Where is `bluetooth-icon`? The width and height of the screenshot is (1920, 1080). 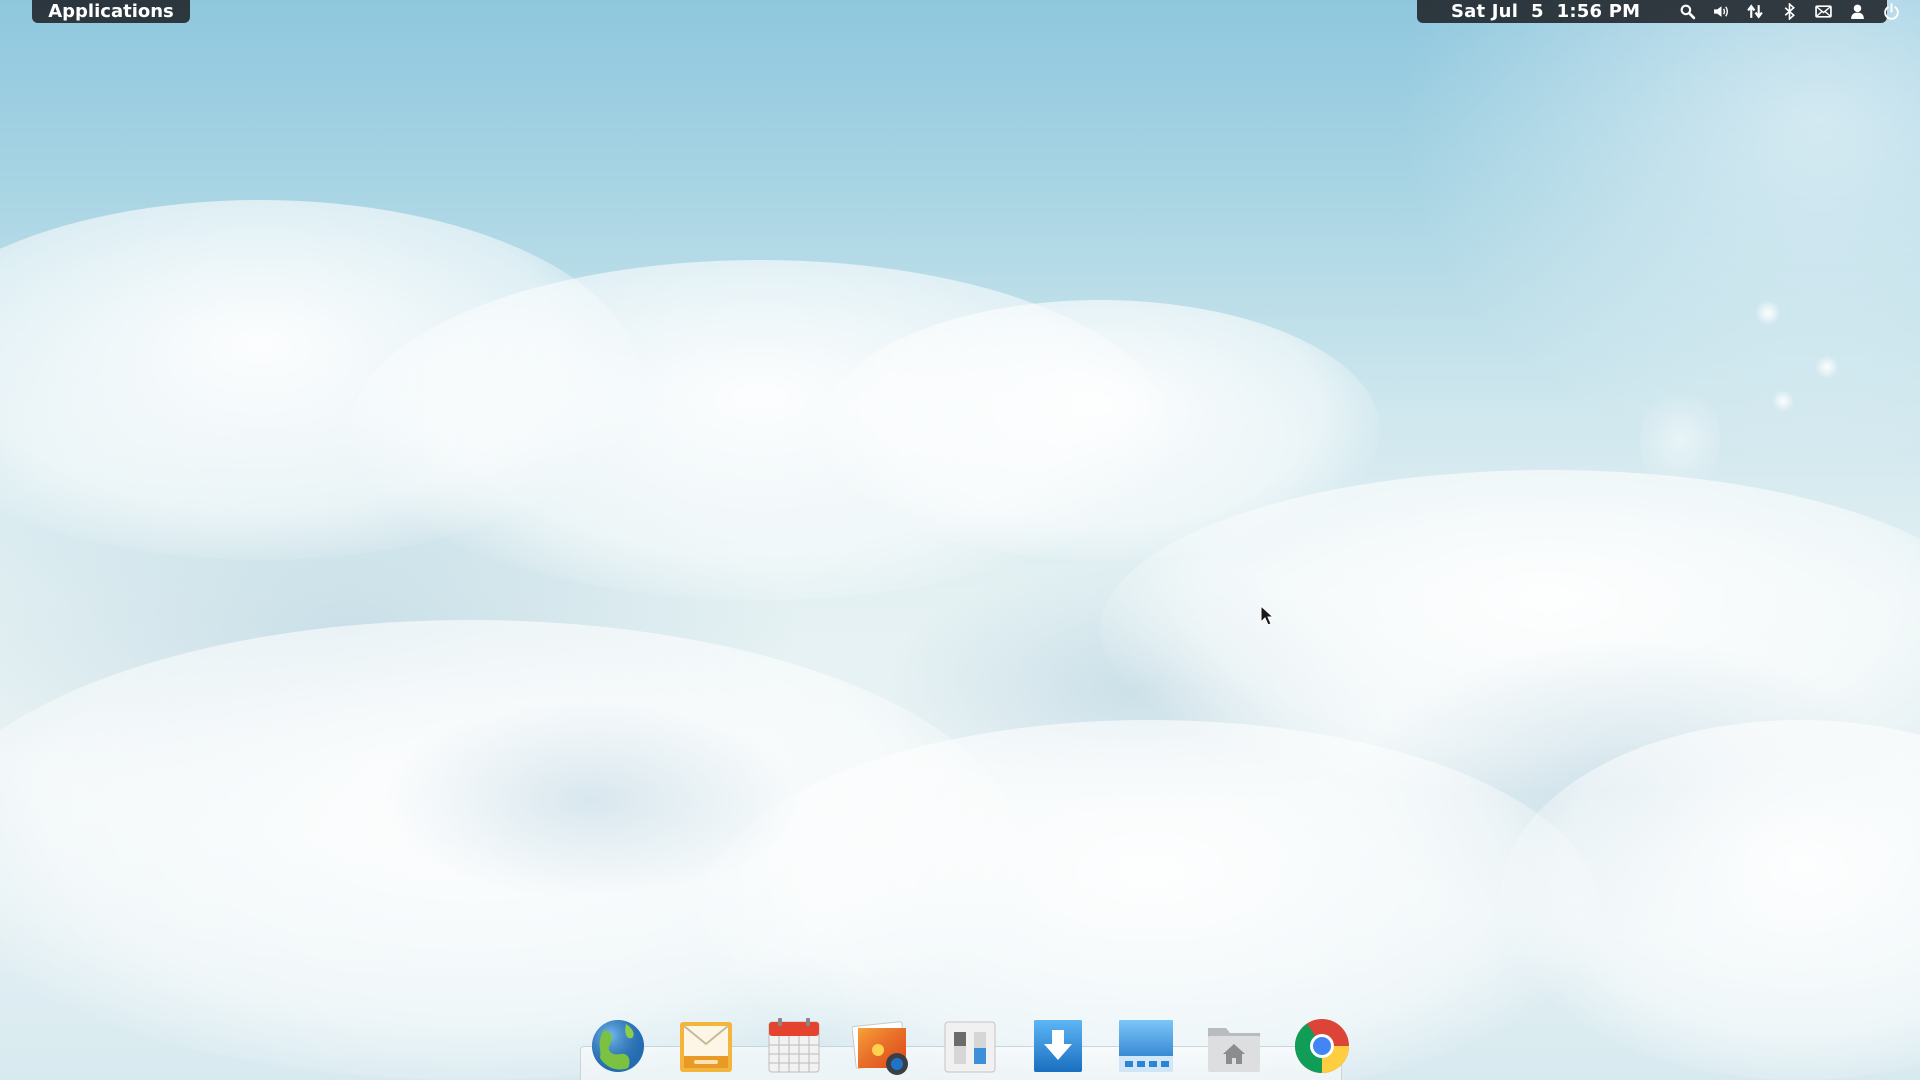 bluetooth-icon is located at coordinates (1789, 11).